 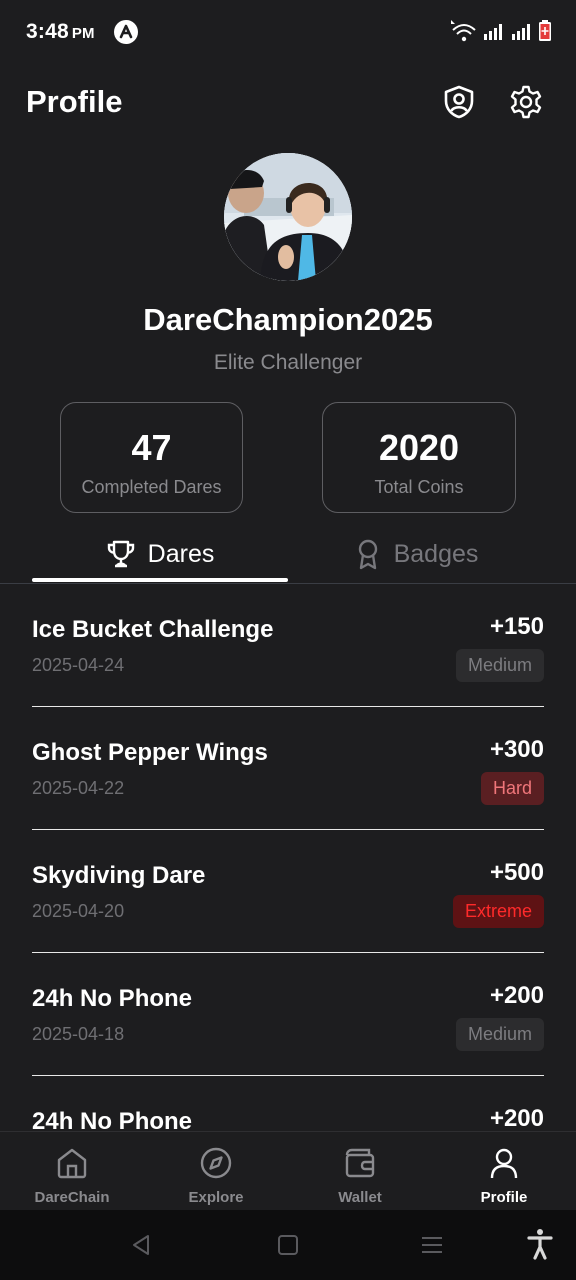 What do you see at coordinates (153, 629) in the screenshot?
I see `dare-title: Ice Bucket Challenge` at bounding box center [153, 629].